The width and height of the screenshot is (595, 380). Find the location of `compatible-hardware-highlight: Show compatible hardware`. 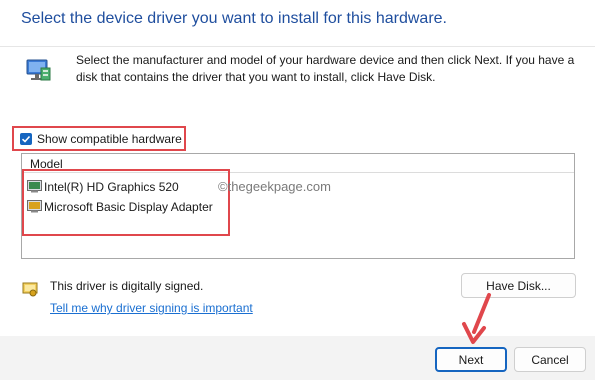

compatible-hardware-highlight: Show compatible hardware is located at coordinates (99, 138).